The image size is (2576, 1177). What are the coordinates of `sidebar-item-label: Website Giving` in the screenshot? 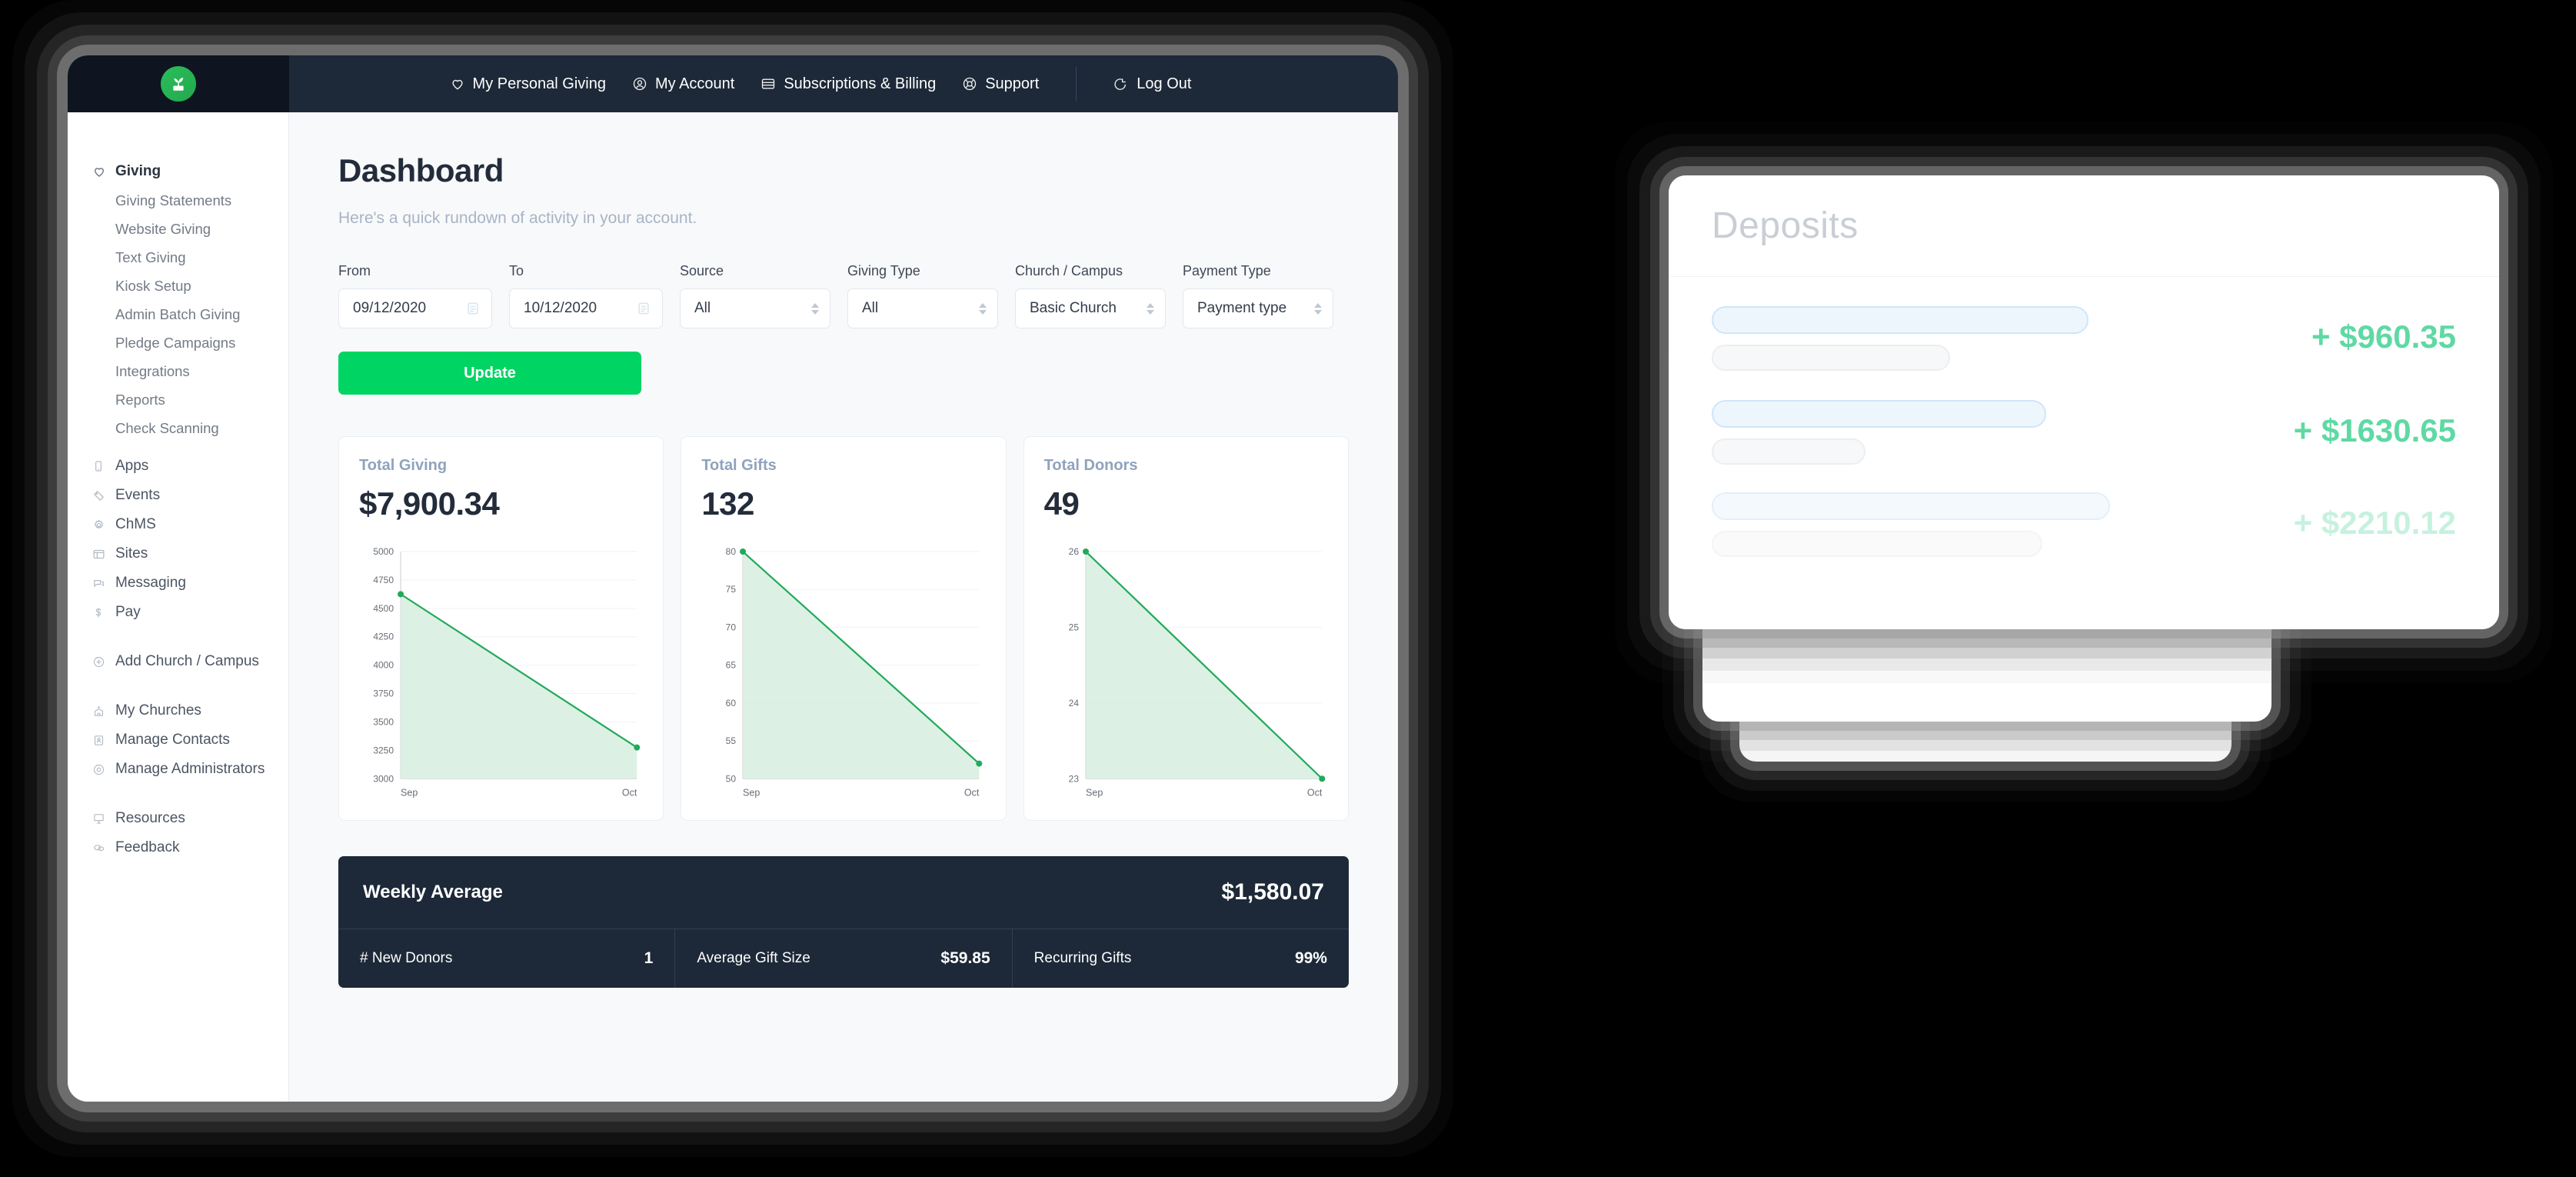 It's located at (163, 229).